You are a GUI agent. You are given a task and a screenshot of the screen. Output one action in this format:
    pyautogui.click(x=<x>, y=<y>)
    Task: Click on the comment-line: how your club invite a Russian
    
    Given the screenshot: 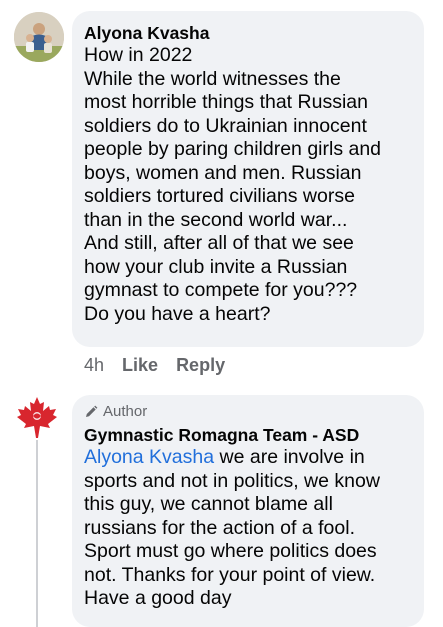 What is the action you would take?
    pyautogui.click(x=216, y=266)
    